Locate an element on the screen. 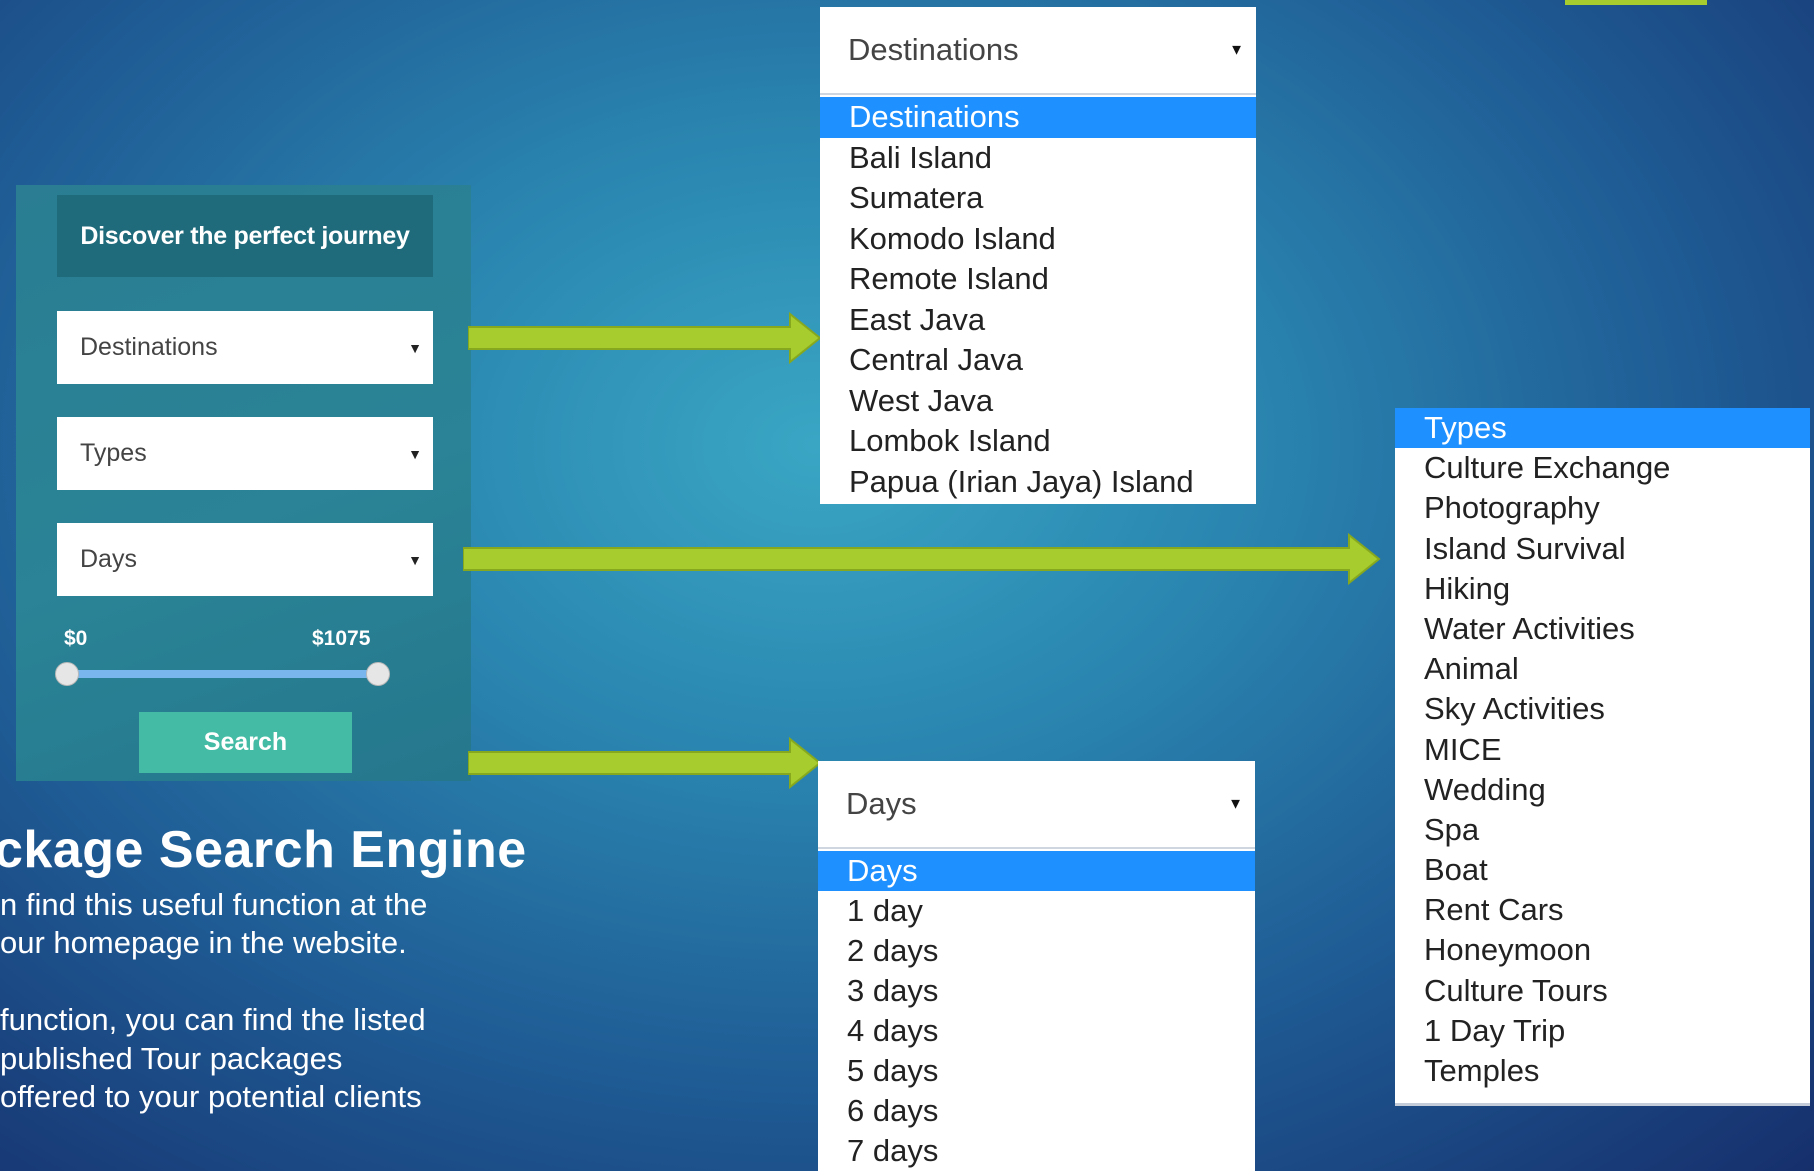 Image resolution: width=1814 pixels, height=1171 pixels. description-line-5: offered to your potential clients is located at coordinates (211, 1096).